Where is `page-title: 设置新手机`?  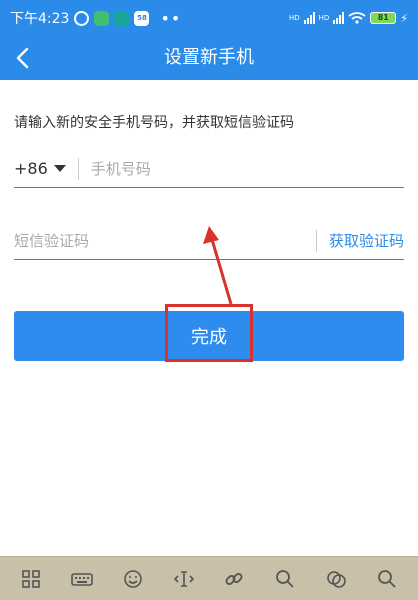
page-title: 设置新手机 is located at coordinates (209, 57).